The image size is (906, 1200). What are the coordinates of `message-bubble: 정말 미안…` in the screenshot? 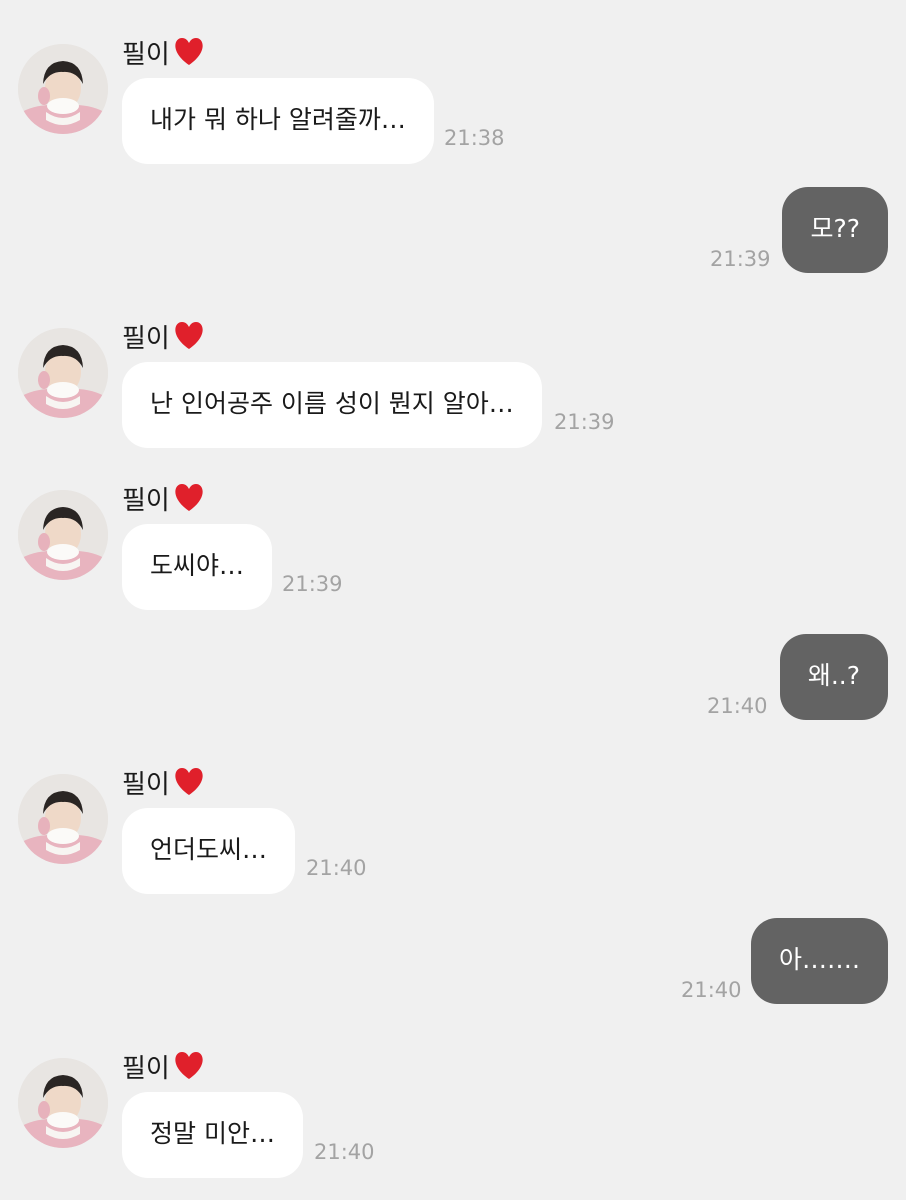 It's located at (212, 1135).